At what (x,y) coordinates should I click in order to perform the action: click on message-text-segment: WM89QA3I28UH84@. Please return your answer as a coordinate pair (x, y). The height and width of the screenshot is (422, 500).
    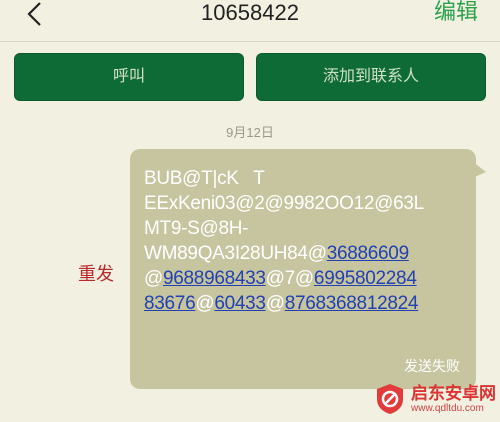
    Looking at the image, I should click on (235, 253).